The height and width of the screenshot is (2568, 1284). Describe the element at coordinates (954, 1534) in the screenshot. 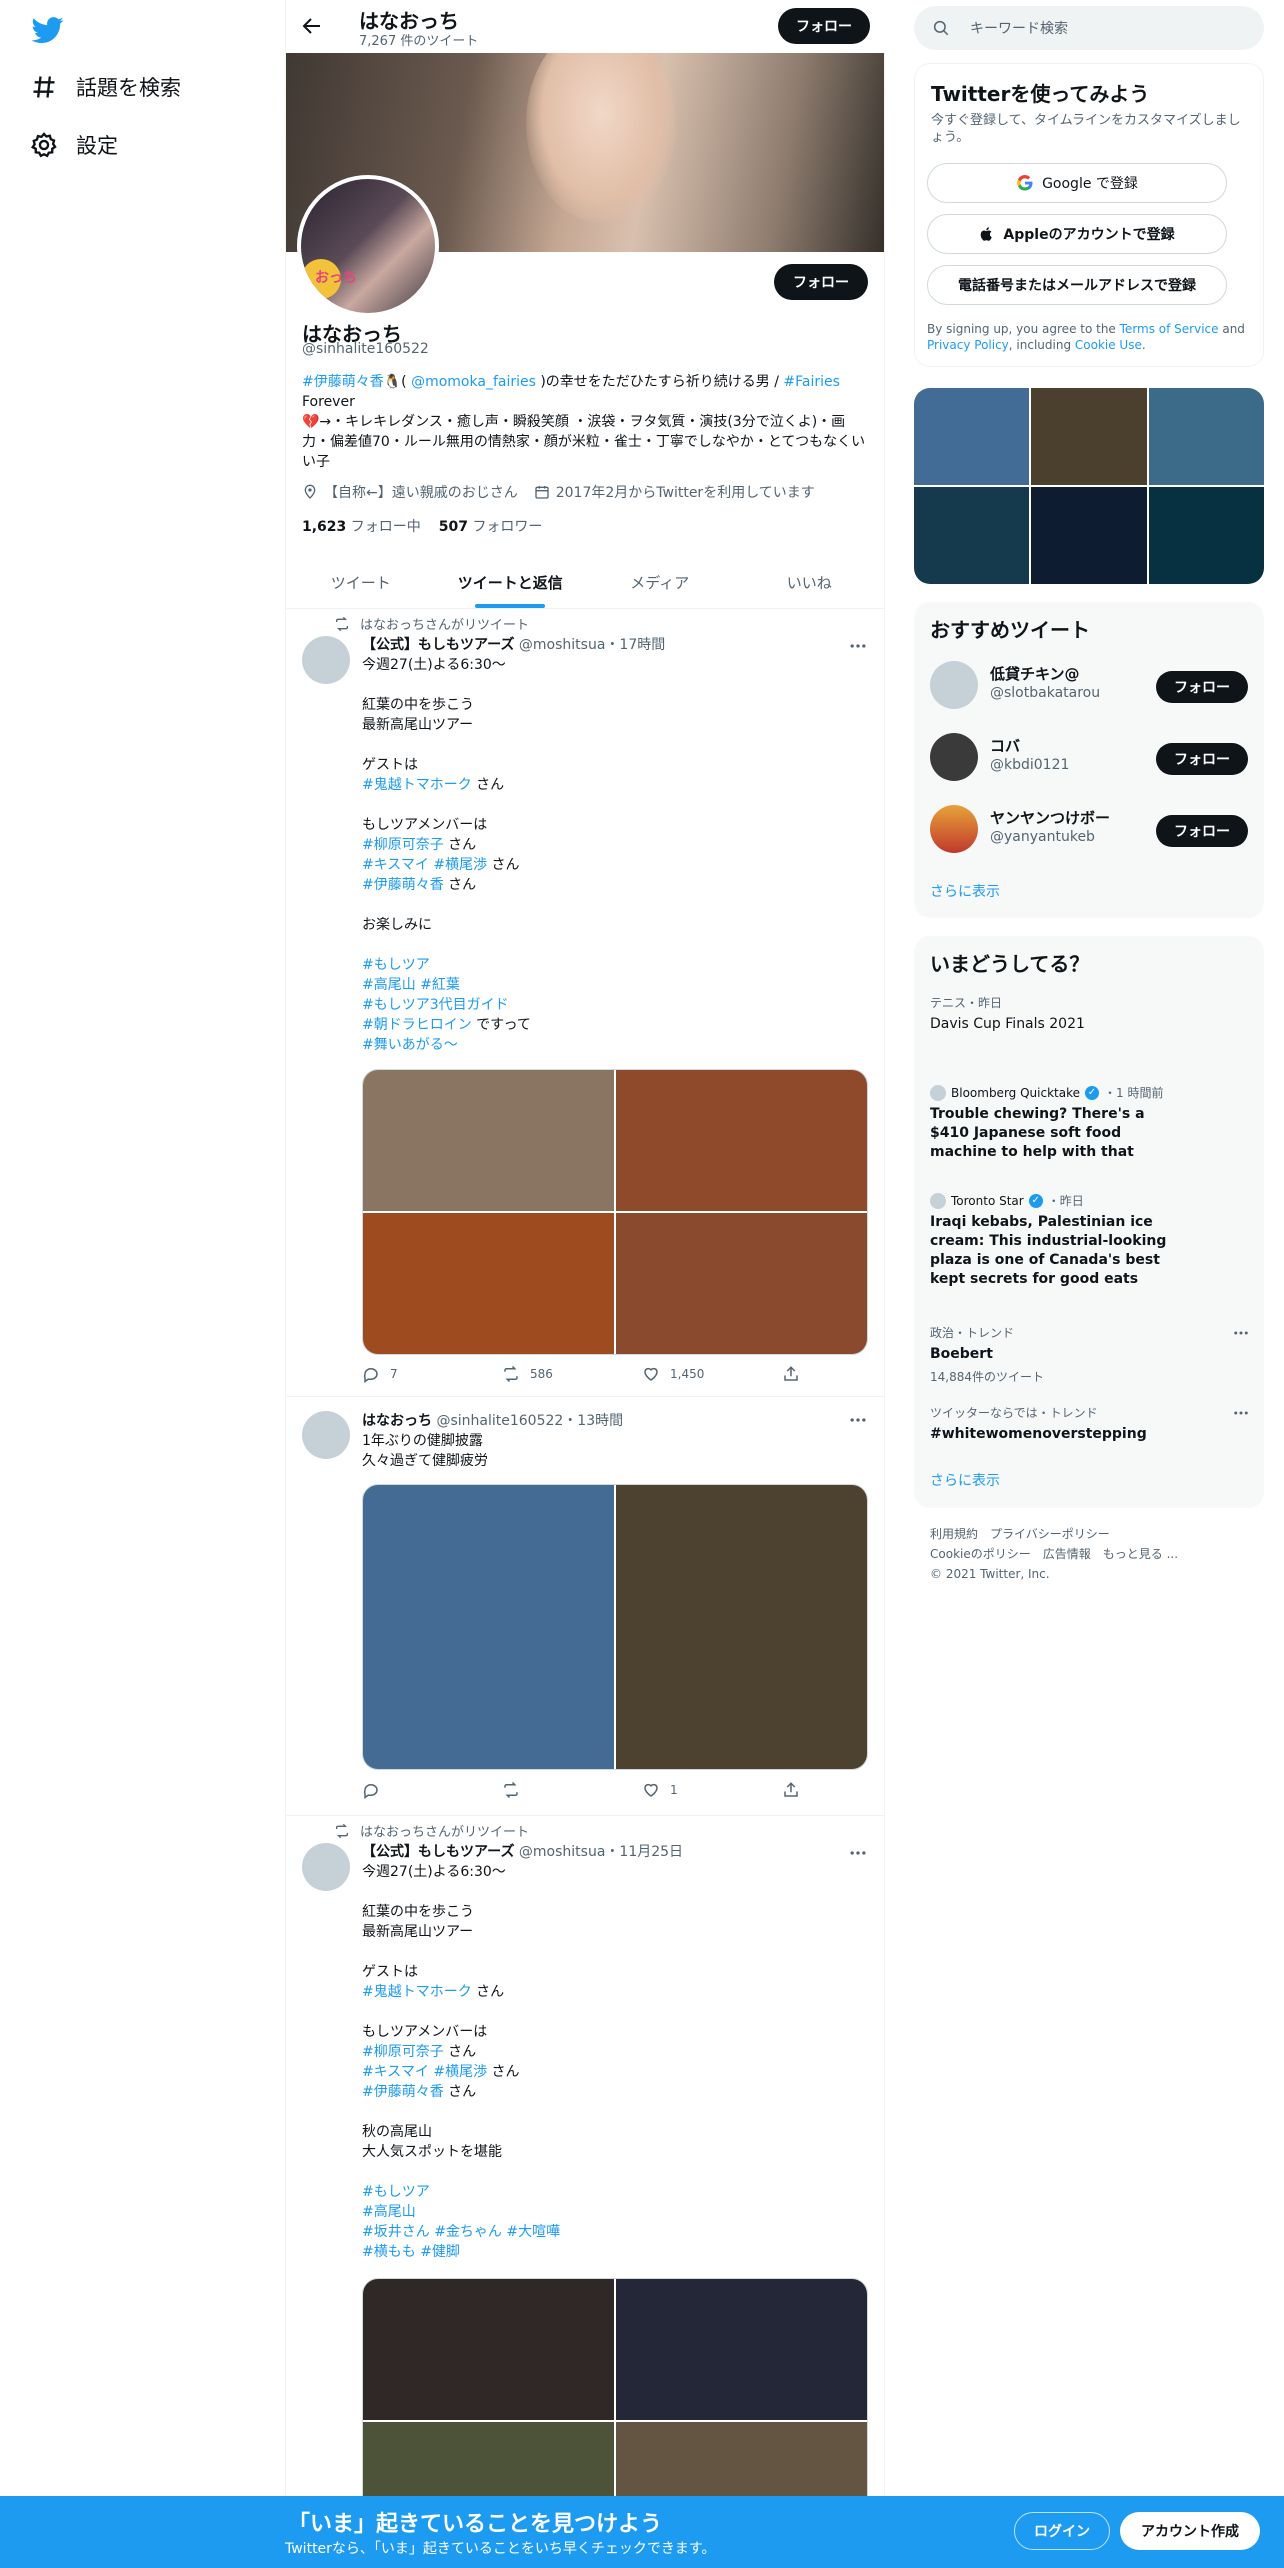

I see `footer-terms-link: 利用規約` at that location.